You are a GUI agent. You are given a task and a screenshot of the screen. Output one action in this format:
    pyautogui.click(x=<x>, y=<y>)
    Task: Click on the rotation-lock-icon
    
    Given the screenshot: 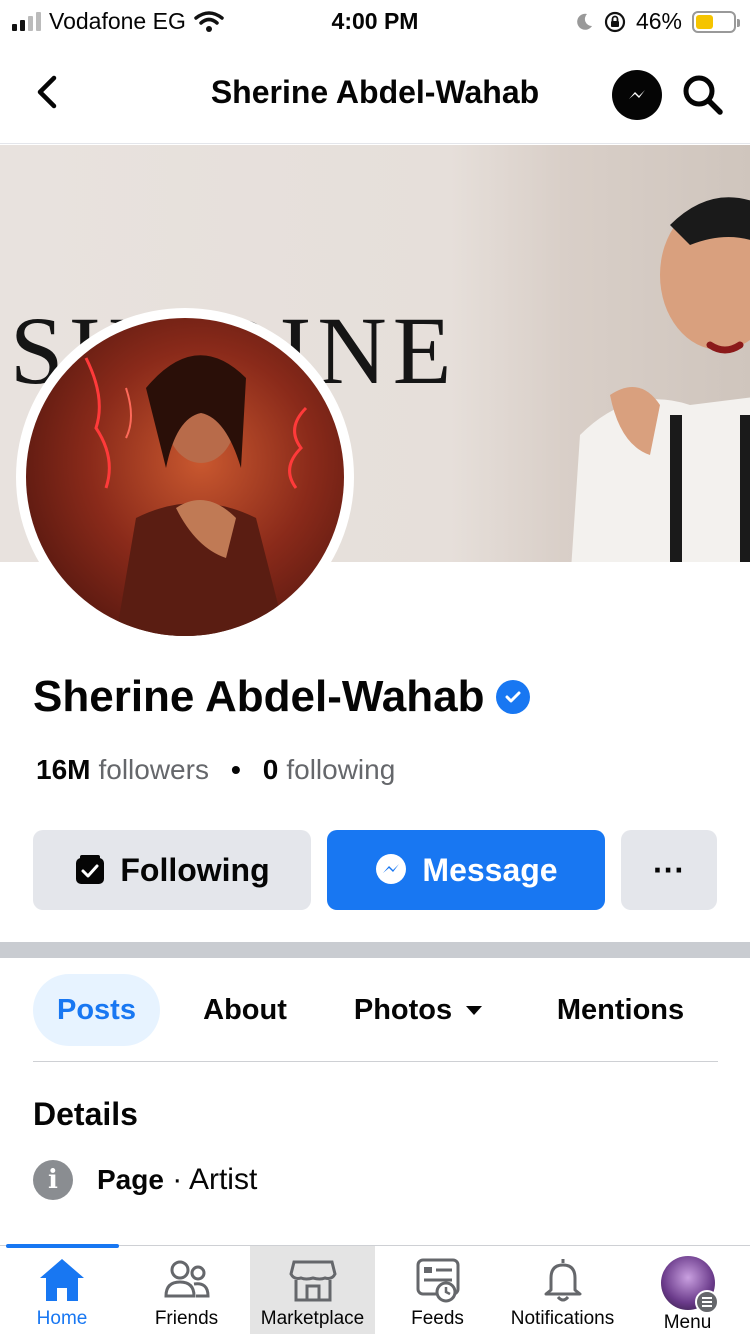 What is the action you would take?
    pyautogui.click(x=615, y=21)
    